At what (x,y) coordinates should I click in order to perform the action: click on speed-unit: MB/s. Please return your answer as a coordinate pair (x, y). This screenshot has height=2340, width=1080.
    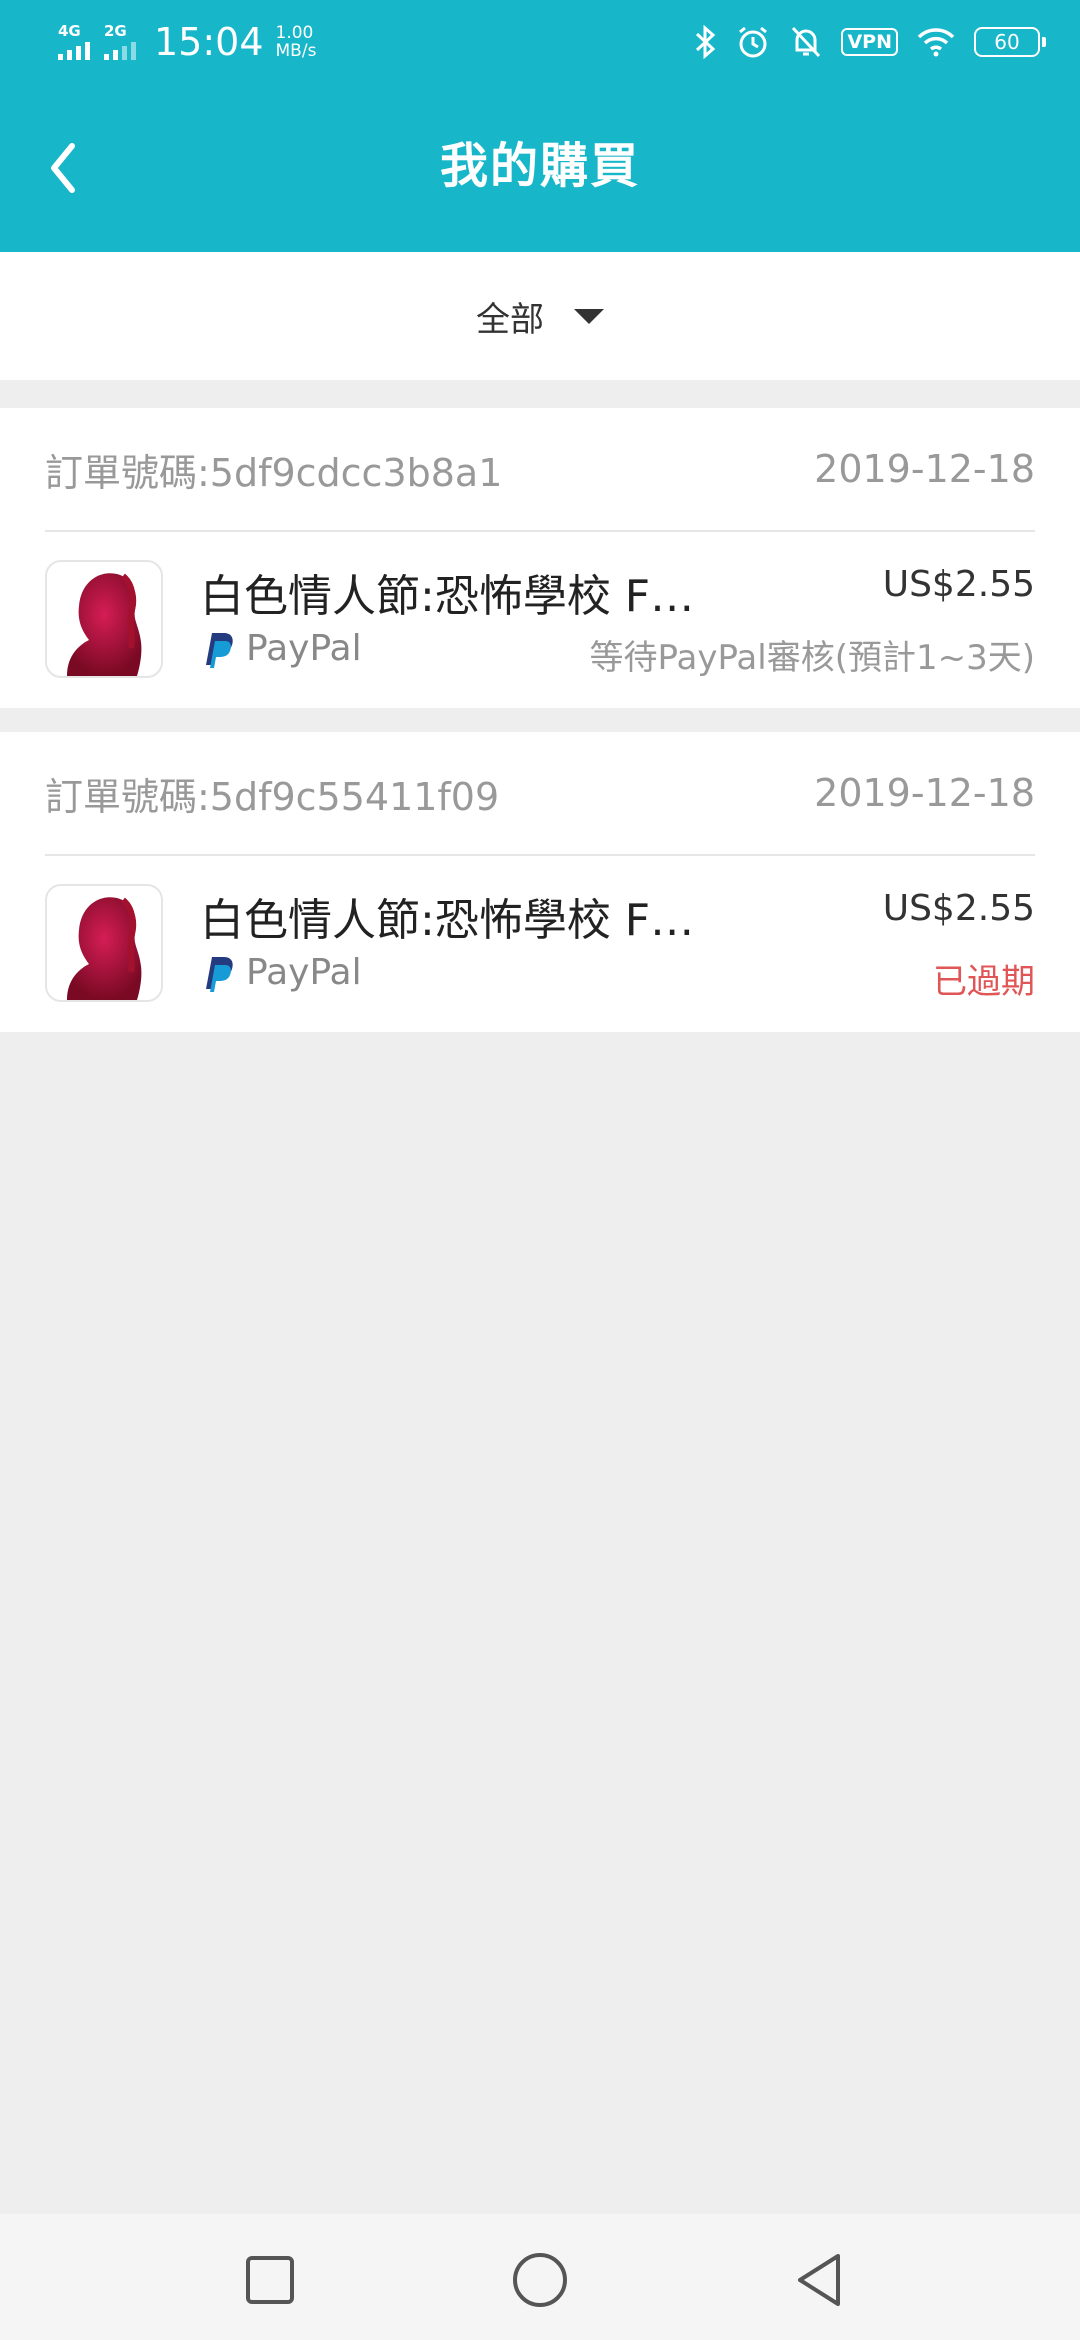
    Looking at the image, I should click on (296, 51).